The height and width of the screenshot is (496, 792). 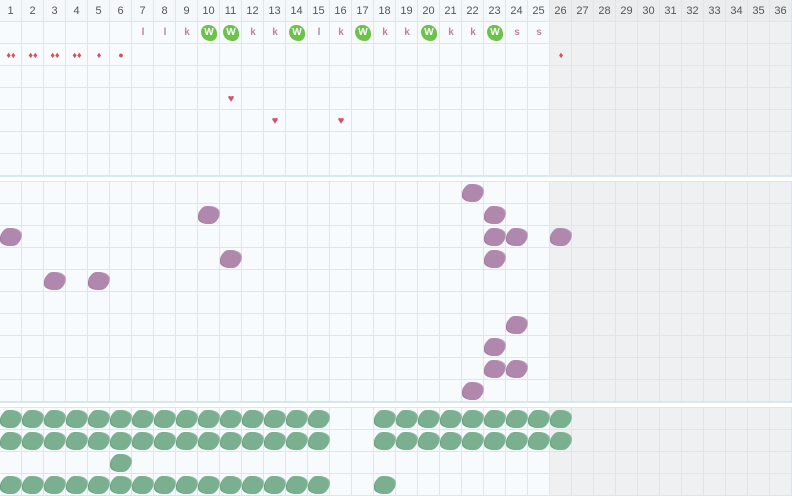 What do you see at coordinates (187, 11) in the screenshot?
I see `day-header-9: 9` at bounding box center [187, 11].